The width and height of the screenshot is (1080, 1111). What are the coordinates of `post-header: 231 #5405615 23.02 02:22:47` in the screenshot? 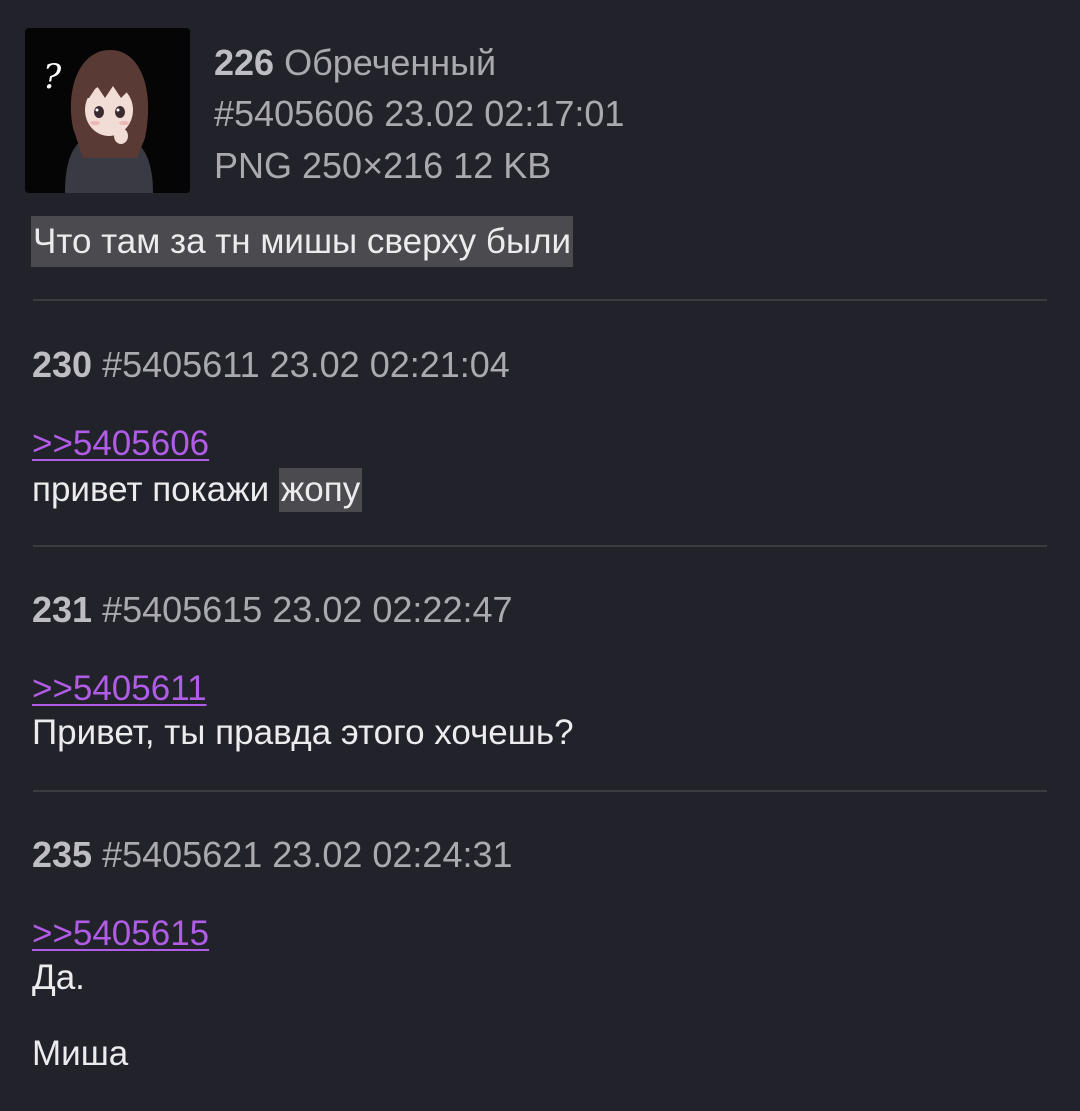 It's located at (272, 610).